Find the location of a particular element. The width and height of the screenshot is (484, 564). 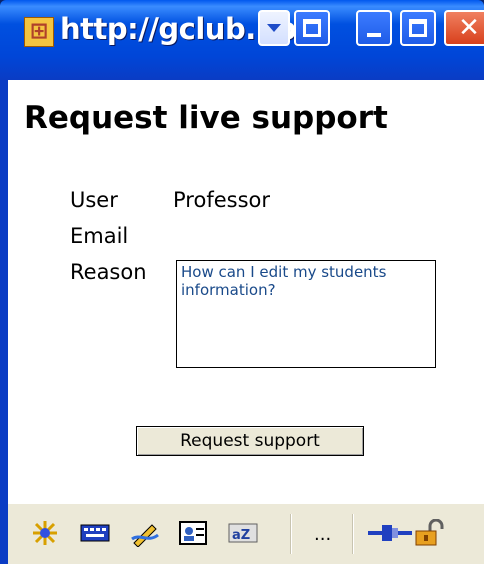

reason-label: Reason is located at coordinates (108, 272).